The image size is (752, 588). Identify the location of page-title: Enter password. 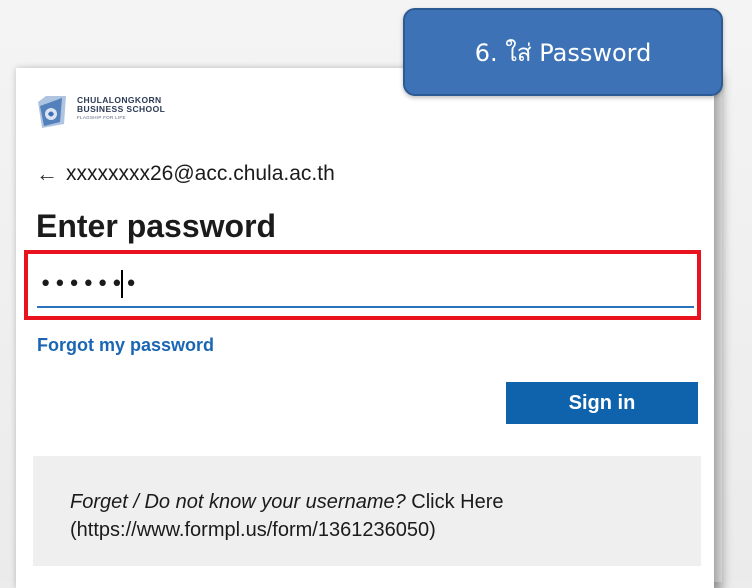
(156, 226).